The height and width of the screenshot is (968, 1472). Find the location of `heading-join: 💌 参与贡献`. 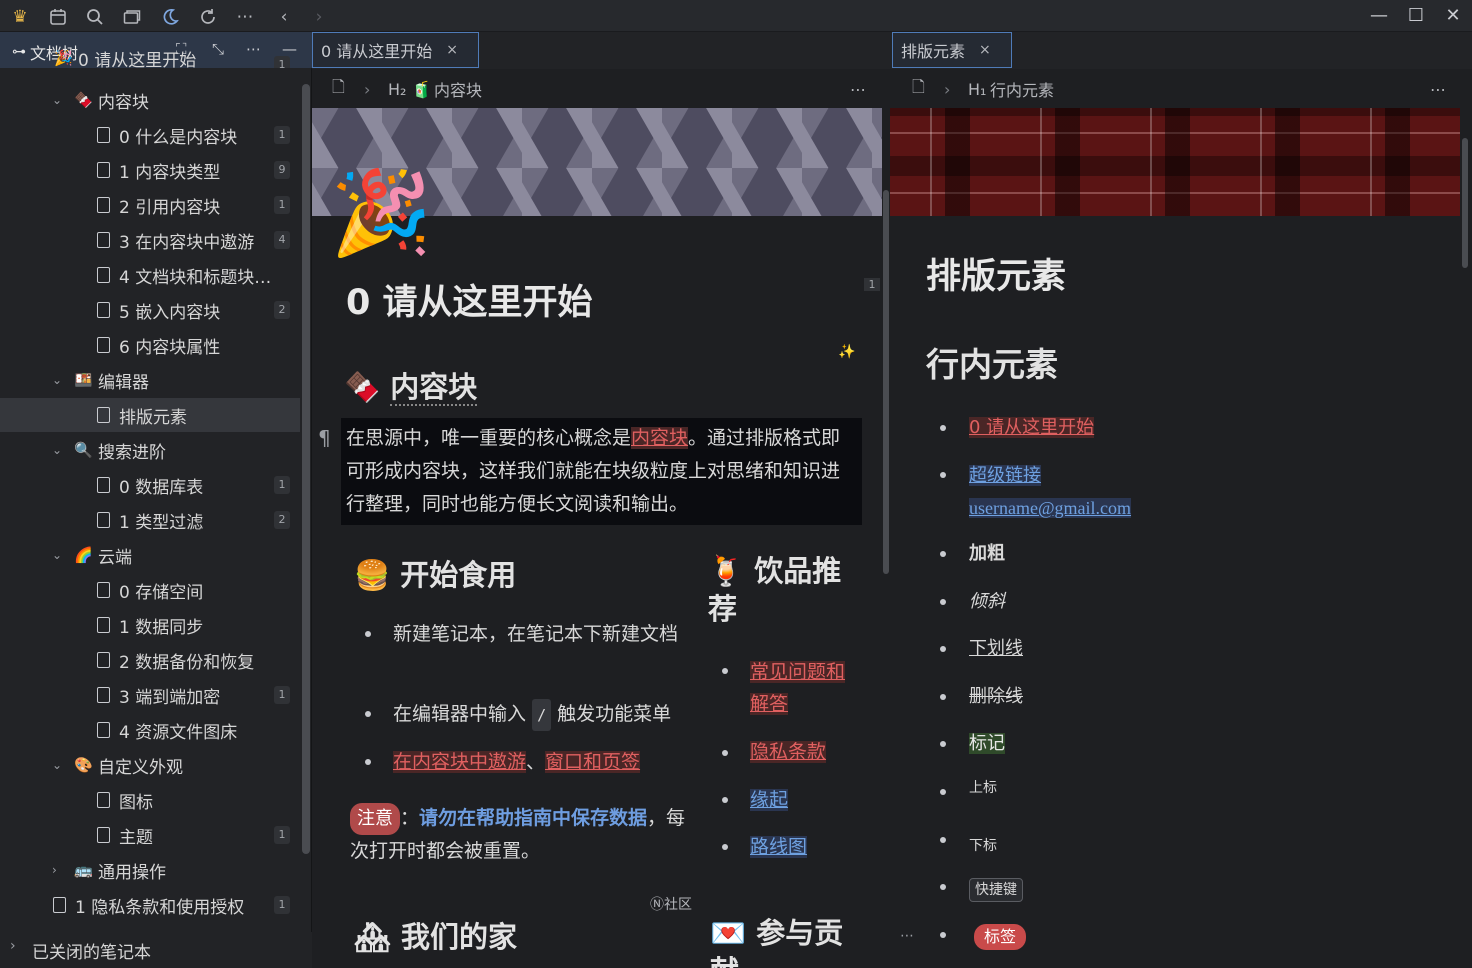

heading-join: 💌 参与贡献 is located at coordinates (780, 941).